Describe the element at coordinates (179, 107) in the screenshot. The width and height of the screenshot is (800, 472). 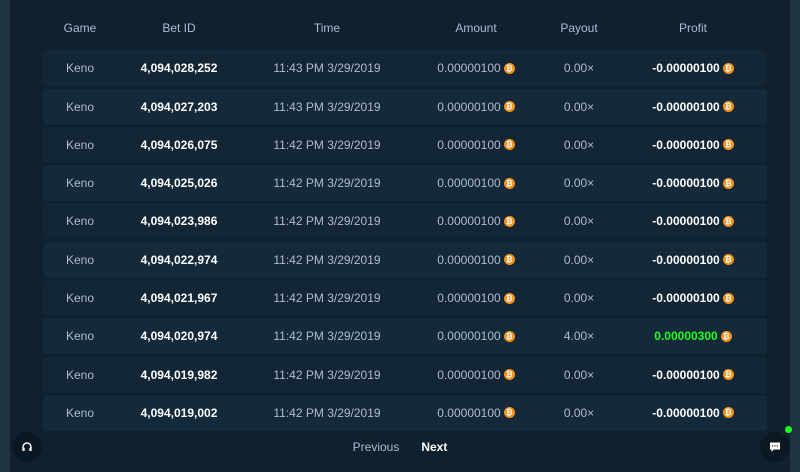
I see `cell-bet-id: 4,094,027,203` at that location.